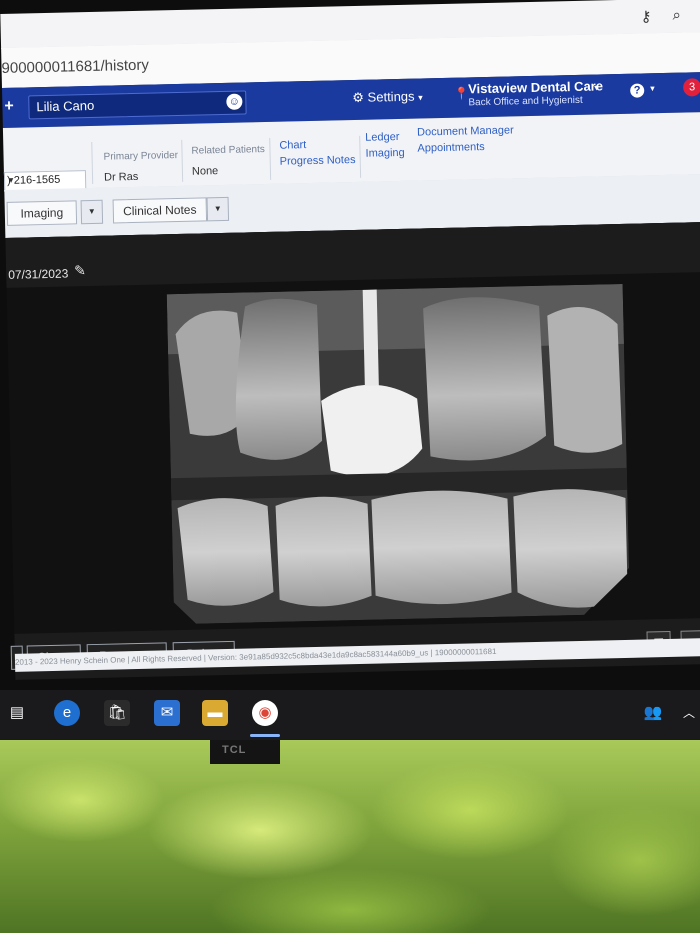 The height and width of the screenshot is (933, 700). I want to click on settings-menu: ⚙ Settings ▾, so click(387, 97).